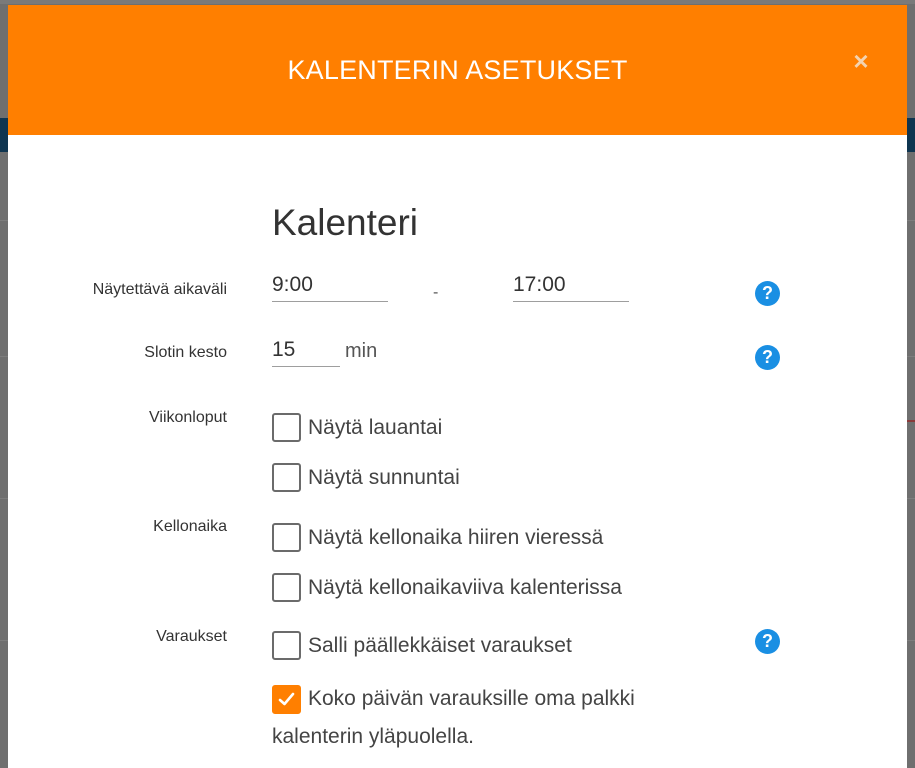  Describe the element at coordinates (286, 477) in the screenshot. I see `show-sunday-checkbox` at that location.